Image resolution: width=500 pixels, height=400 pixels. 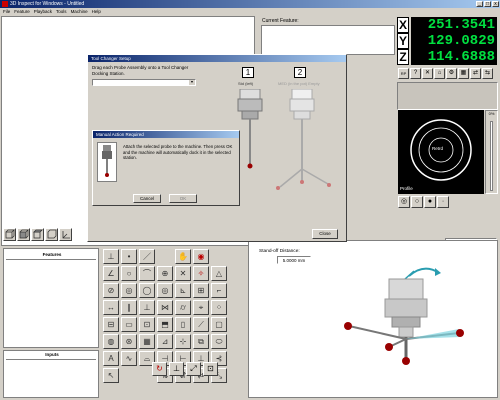 I want to click on rotate-icon: ↻, so click(x=159, y=369).